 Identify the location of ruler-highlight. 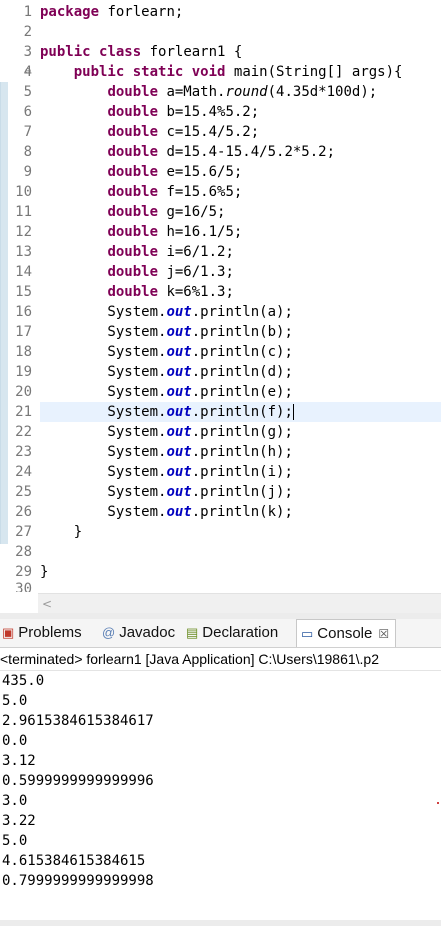
(4, 313).